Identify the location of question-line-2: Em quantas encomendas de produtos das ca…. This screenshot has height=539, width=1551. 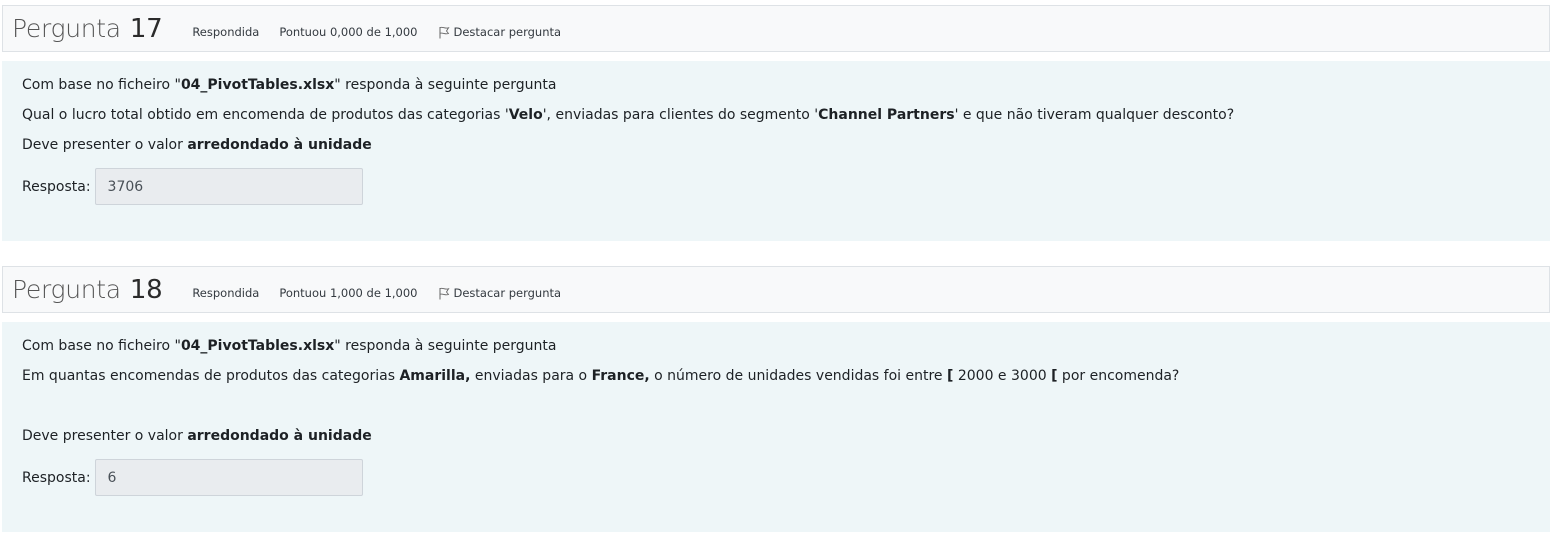
(776, 376).